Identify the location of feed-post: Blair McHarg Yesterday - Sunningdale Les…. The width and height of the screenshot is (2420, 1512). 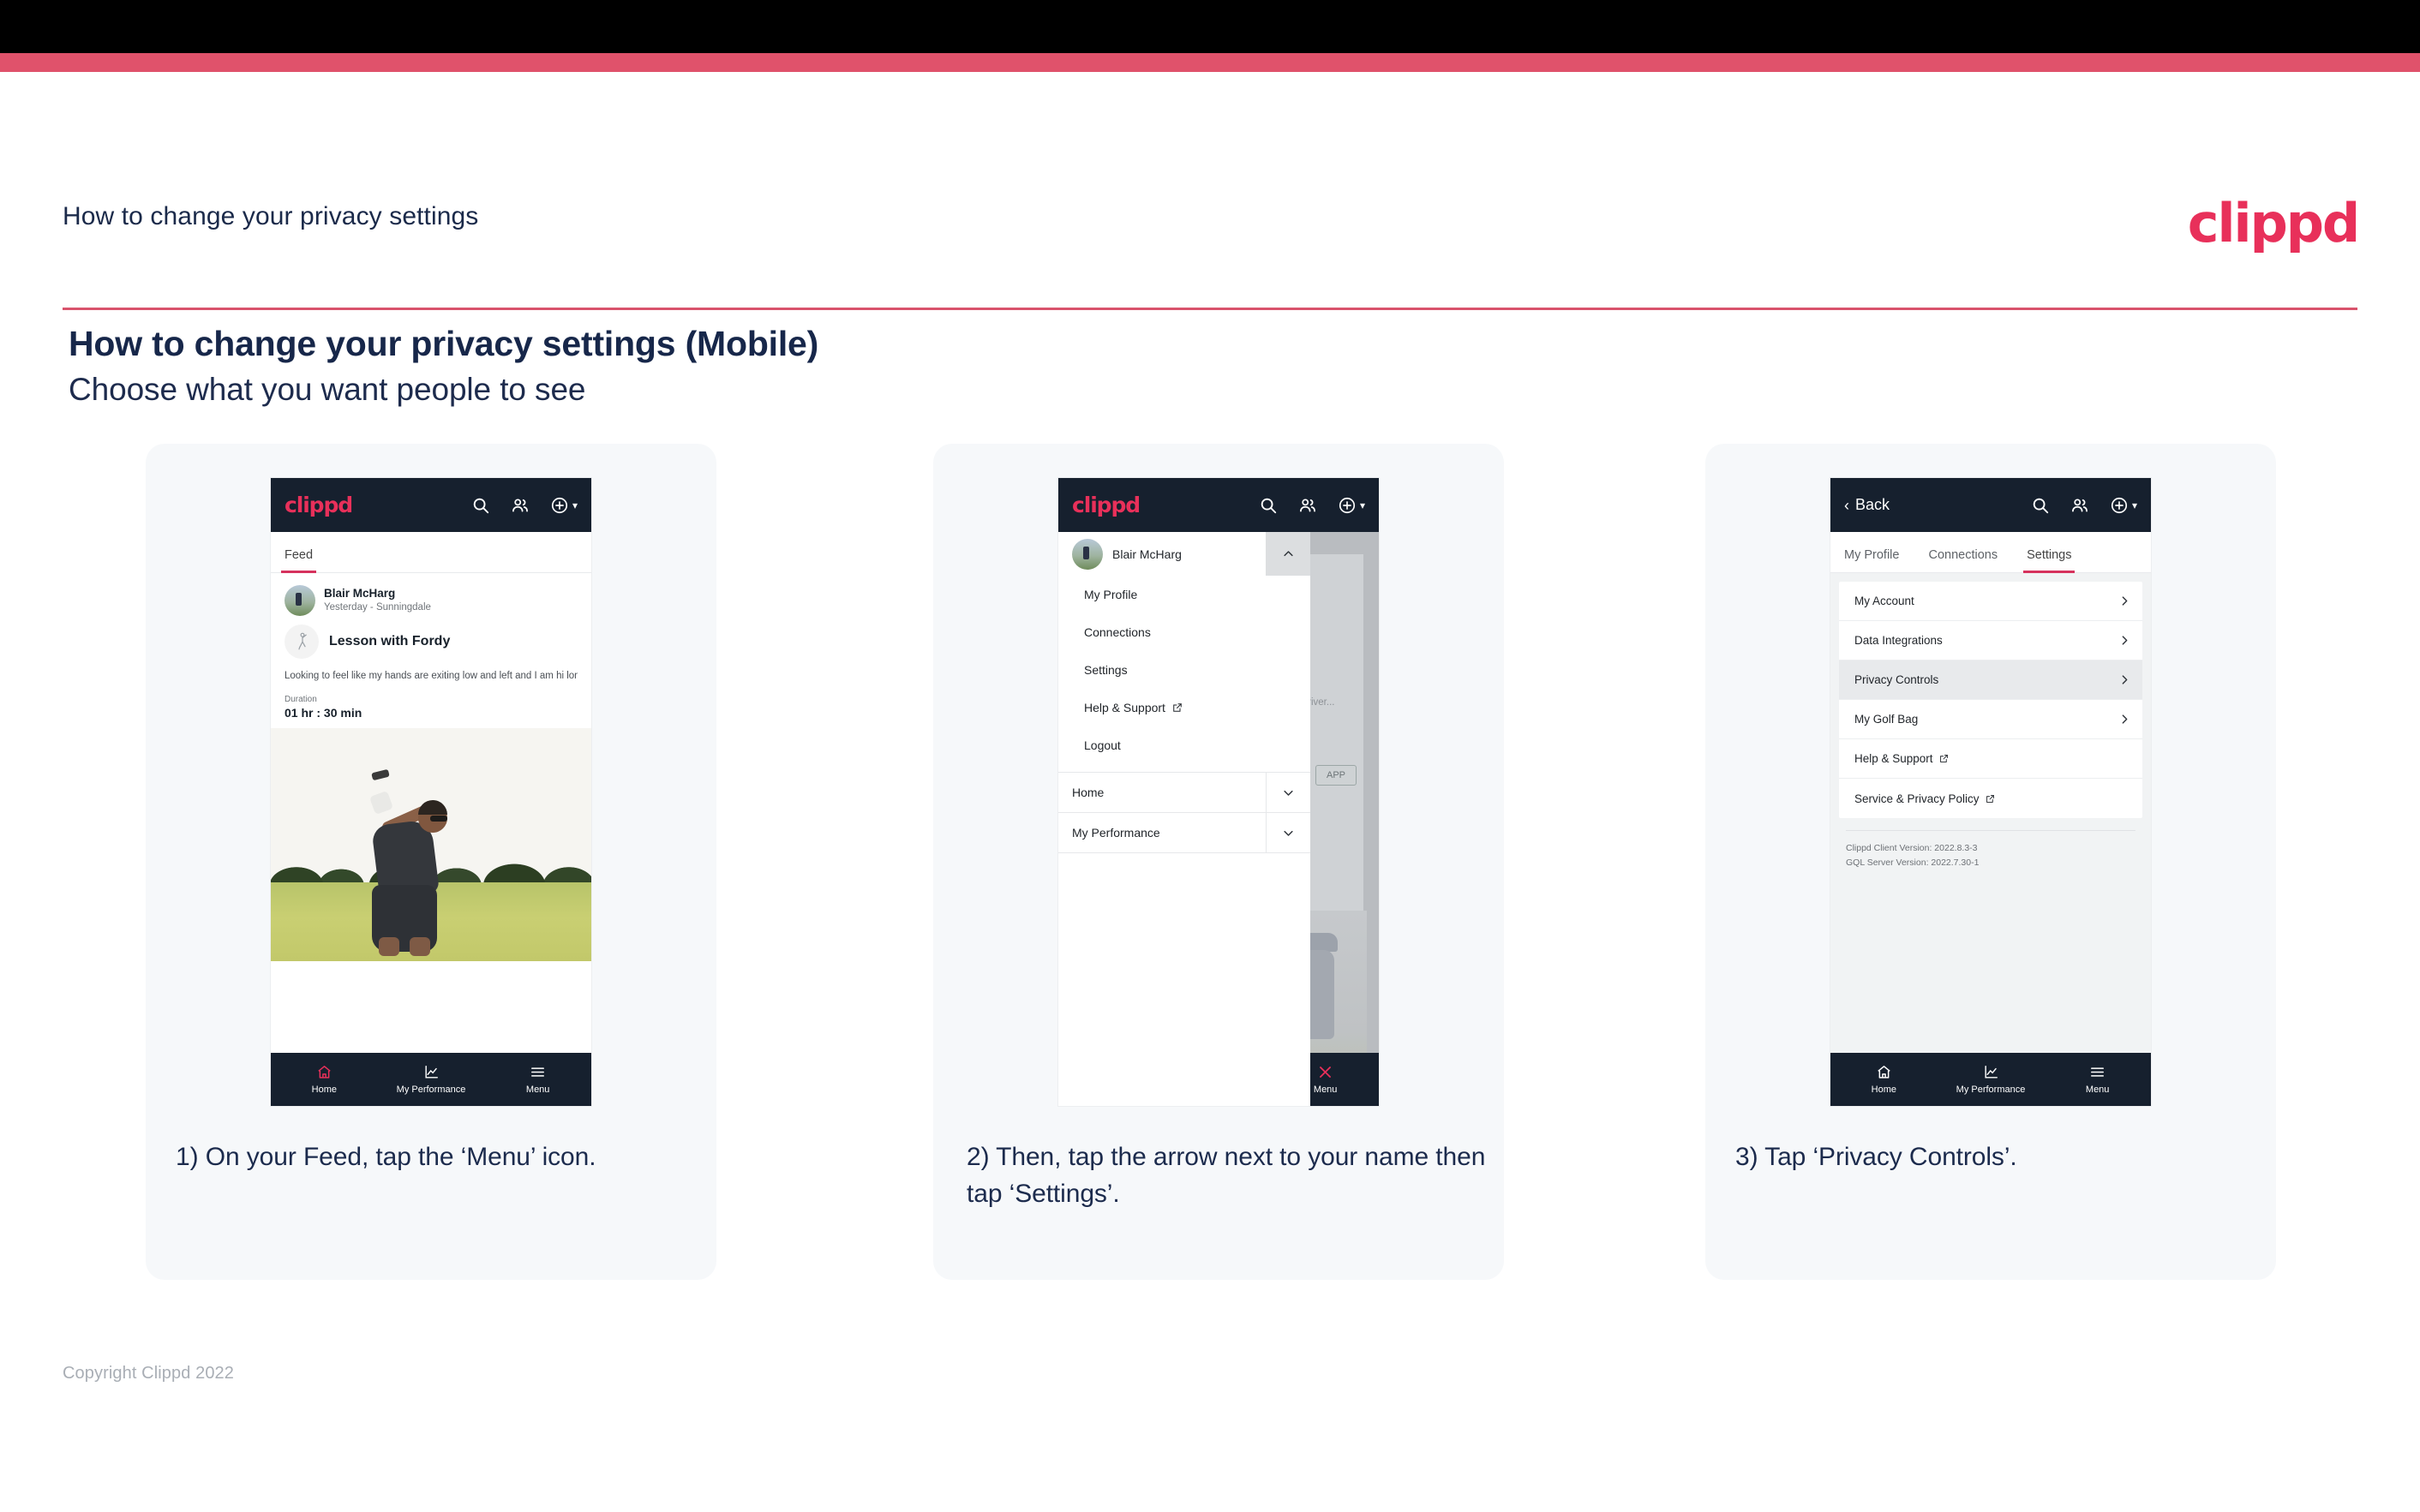
(431, 647).